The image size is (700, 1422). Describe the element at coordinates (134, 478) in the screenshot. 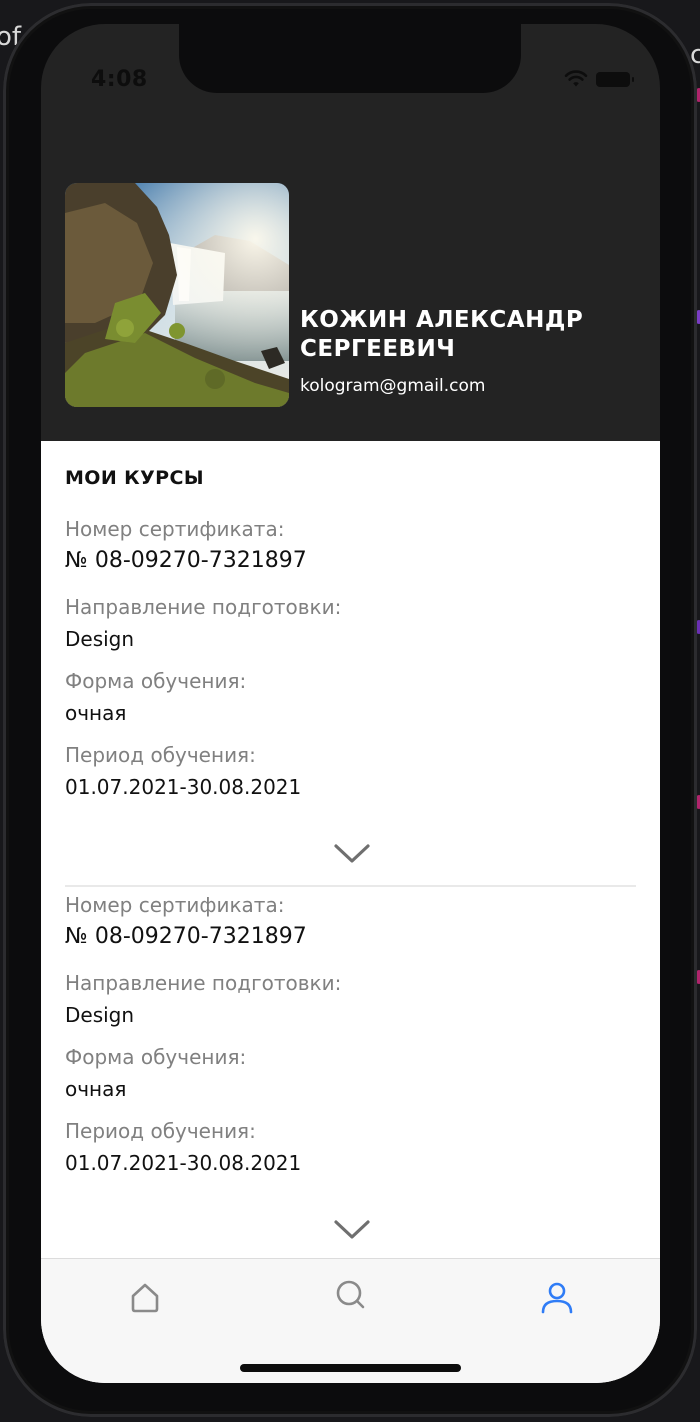

I see `section-title: МОИ КУРСЫ` at that location.